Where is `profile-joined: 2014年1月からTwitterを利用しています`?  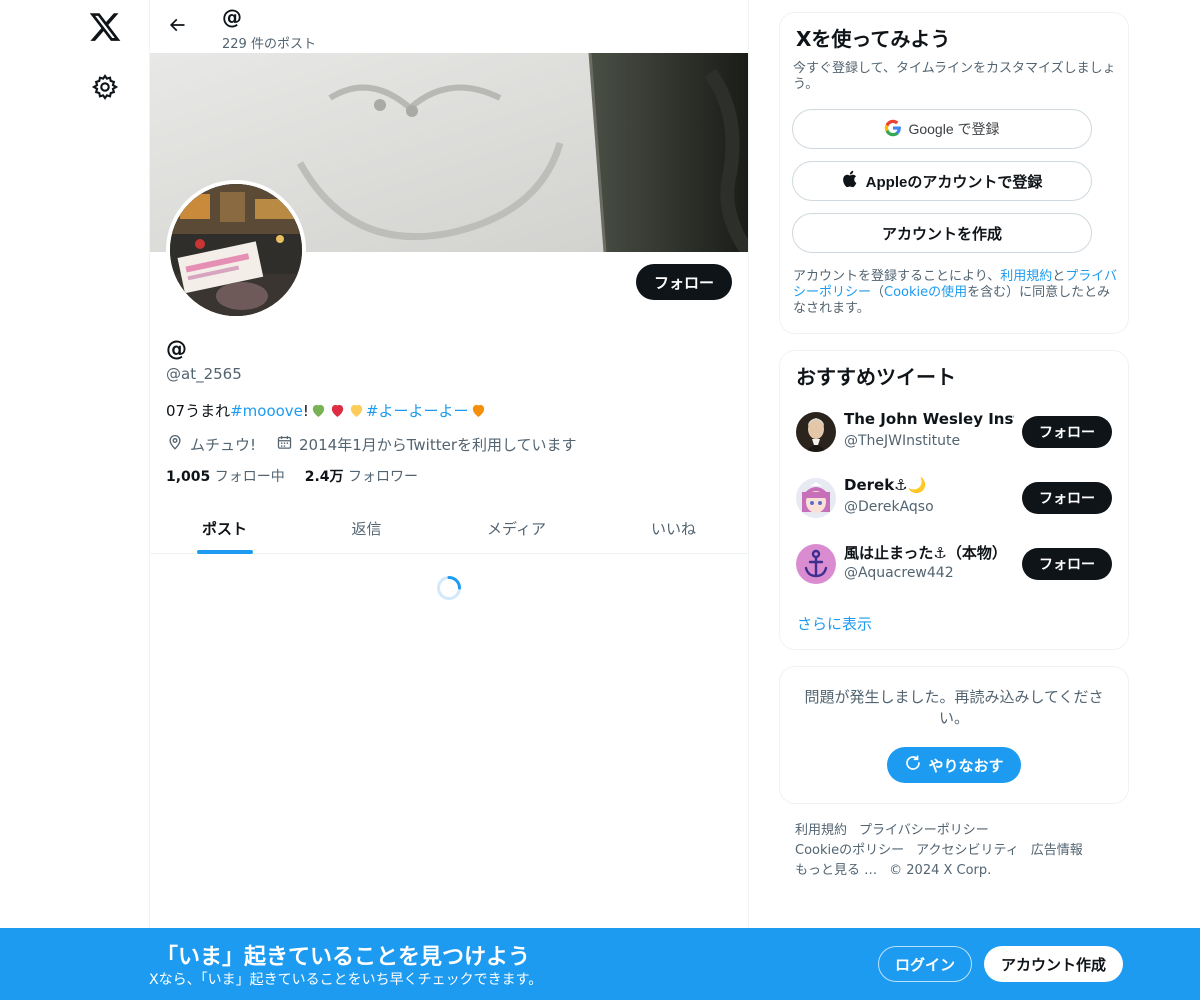 profile-joined: 2014年1月からTwitterを利用しています is located at coordinates (438, 444).